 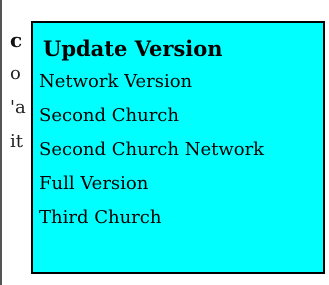 I want to click on popup-title: Update Version, so click(x=133, y=48).